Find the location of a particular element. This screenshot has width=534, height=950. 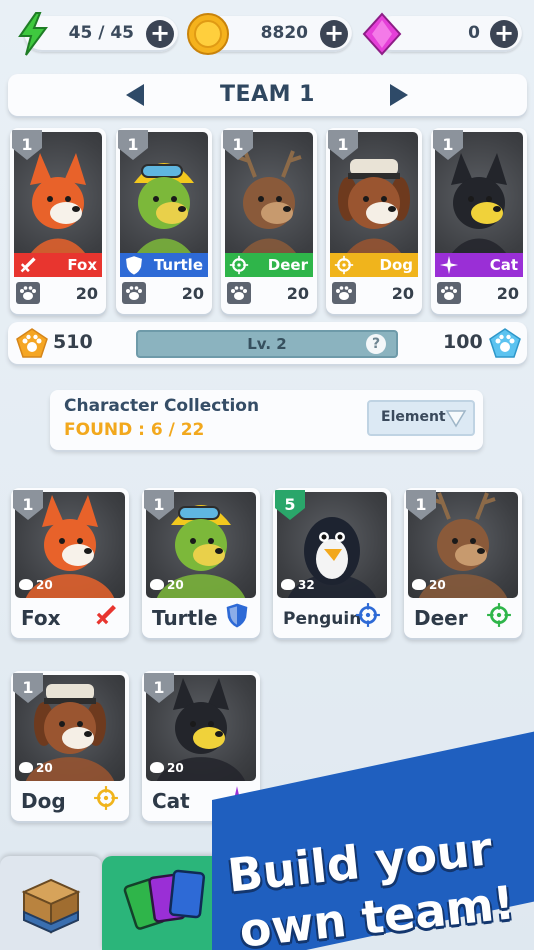

character-name: Penguin is located at coordinates (322, 619).